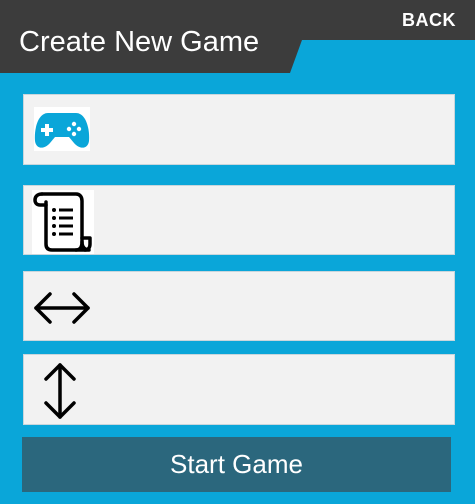  I want to click on scroll-document-icon, so click(63, 222).